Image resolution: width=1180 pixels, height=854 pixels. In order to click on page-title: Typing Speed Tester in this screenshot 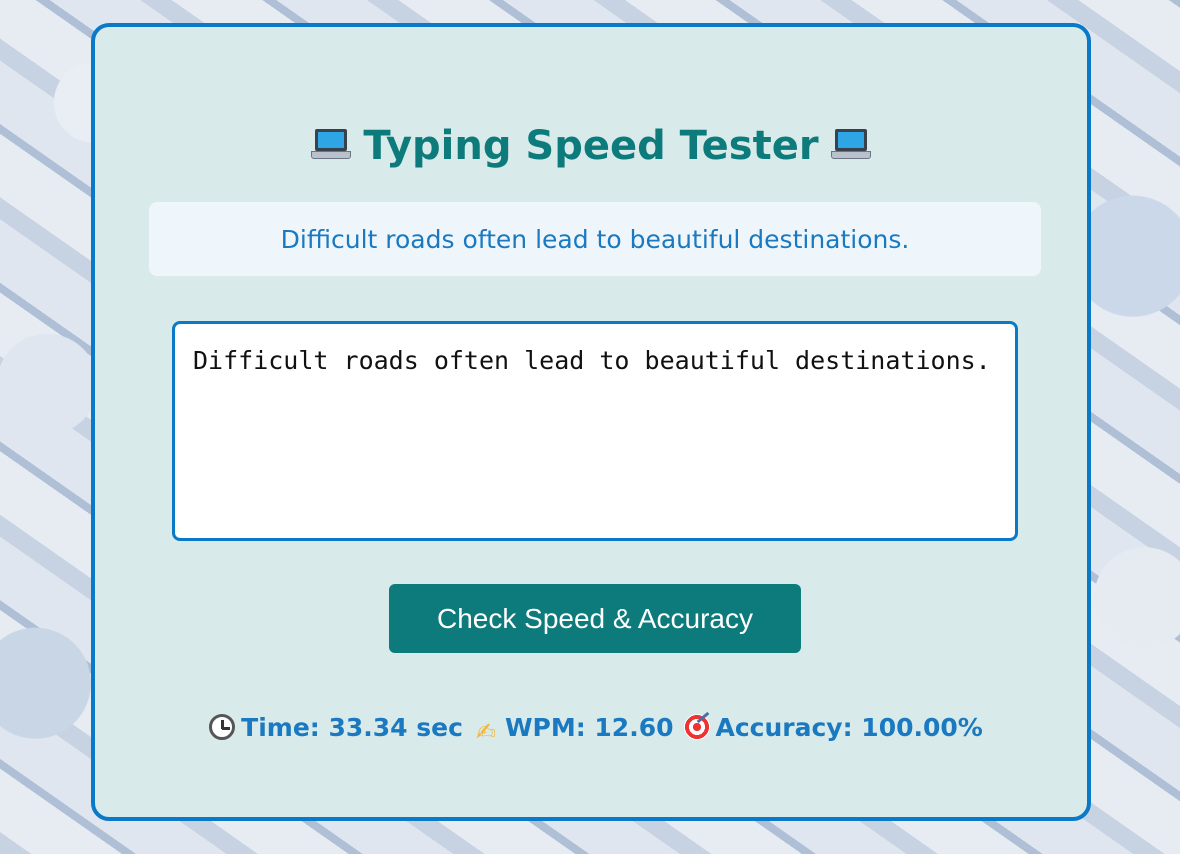, I will do `click(591, 146)`.